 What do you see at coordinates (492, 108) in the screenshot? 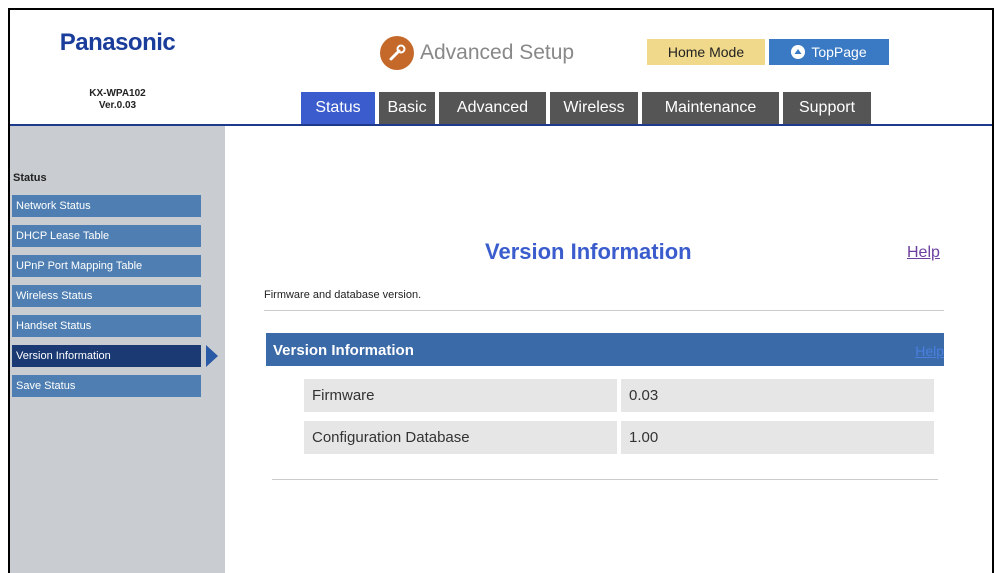
I see `tab-advanced: Advanced` at bounding box center [492, 108].